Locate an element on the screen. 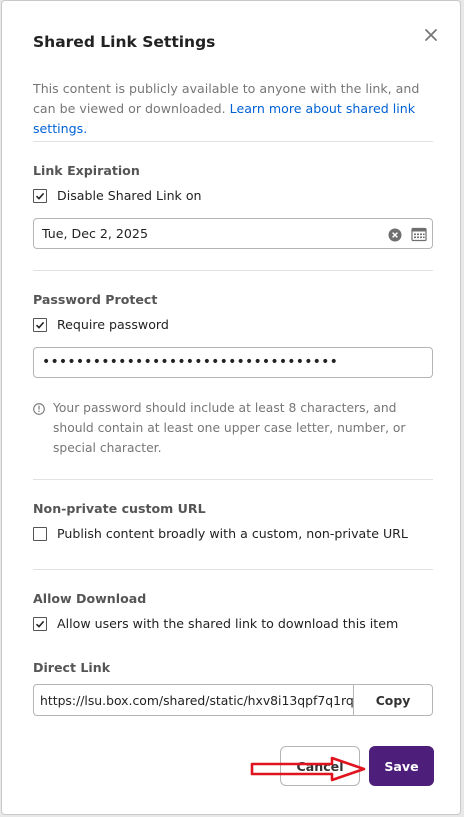 This screenshot has height=817, width=464. disable-link-checkbox-row: Disable Shared Link on is located at coordinates (117, 195).